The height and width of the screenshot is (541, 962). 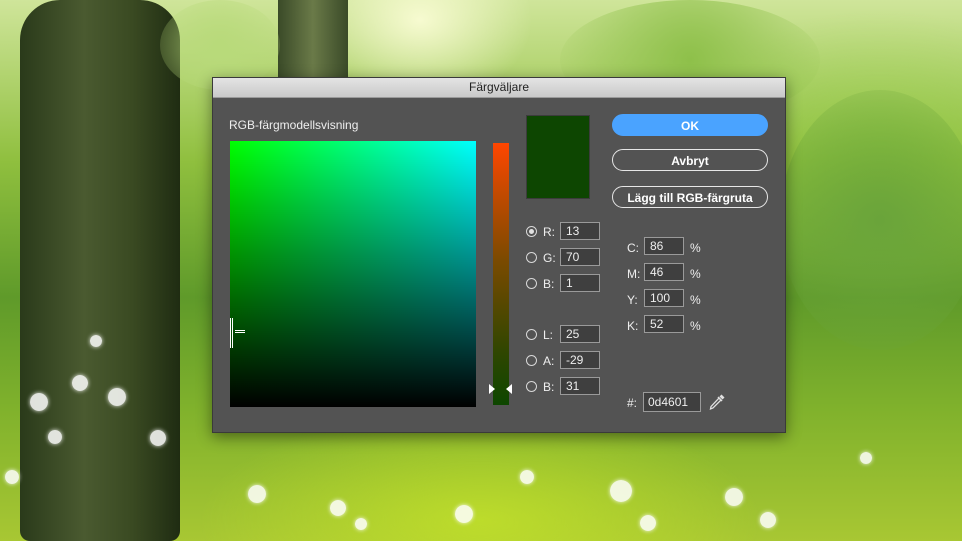 What do you see at coordinates (509, 389) in the screenshot?
I see `slider-handle-right-icon` at bounding box center [509, 389].